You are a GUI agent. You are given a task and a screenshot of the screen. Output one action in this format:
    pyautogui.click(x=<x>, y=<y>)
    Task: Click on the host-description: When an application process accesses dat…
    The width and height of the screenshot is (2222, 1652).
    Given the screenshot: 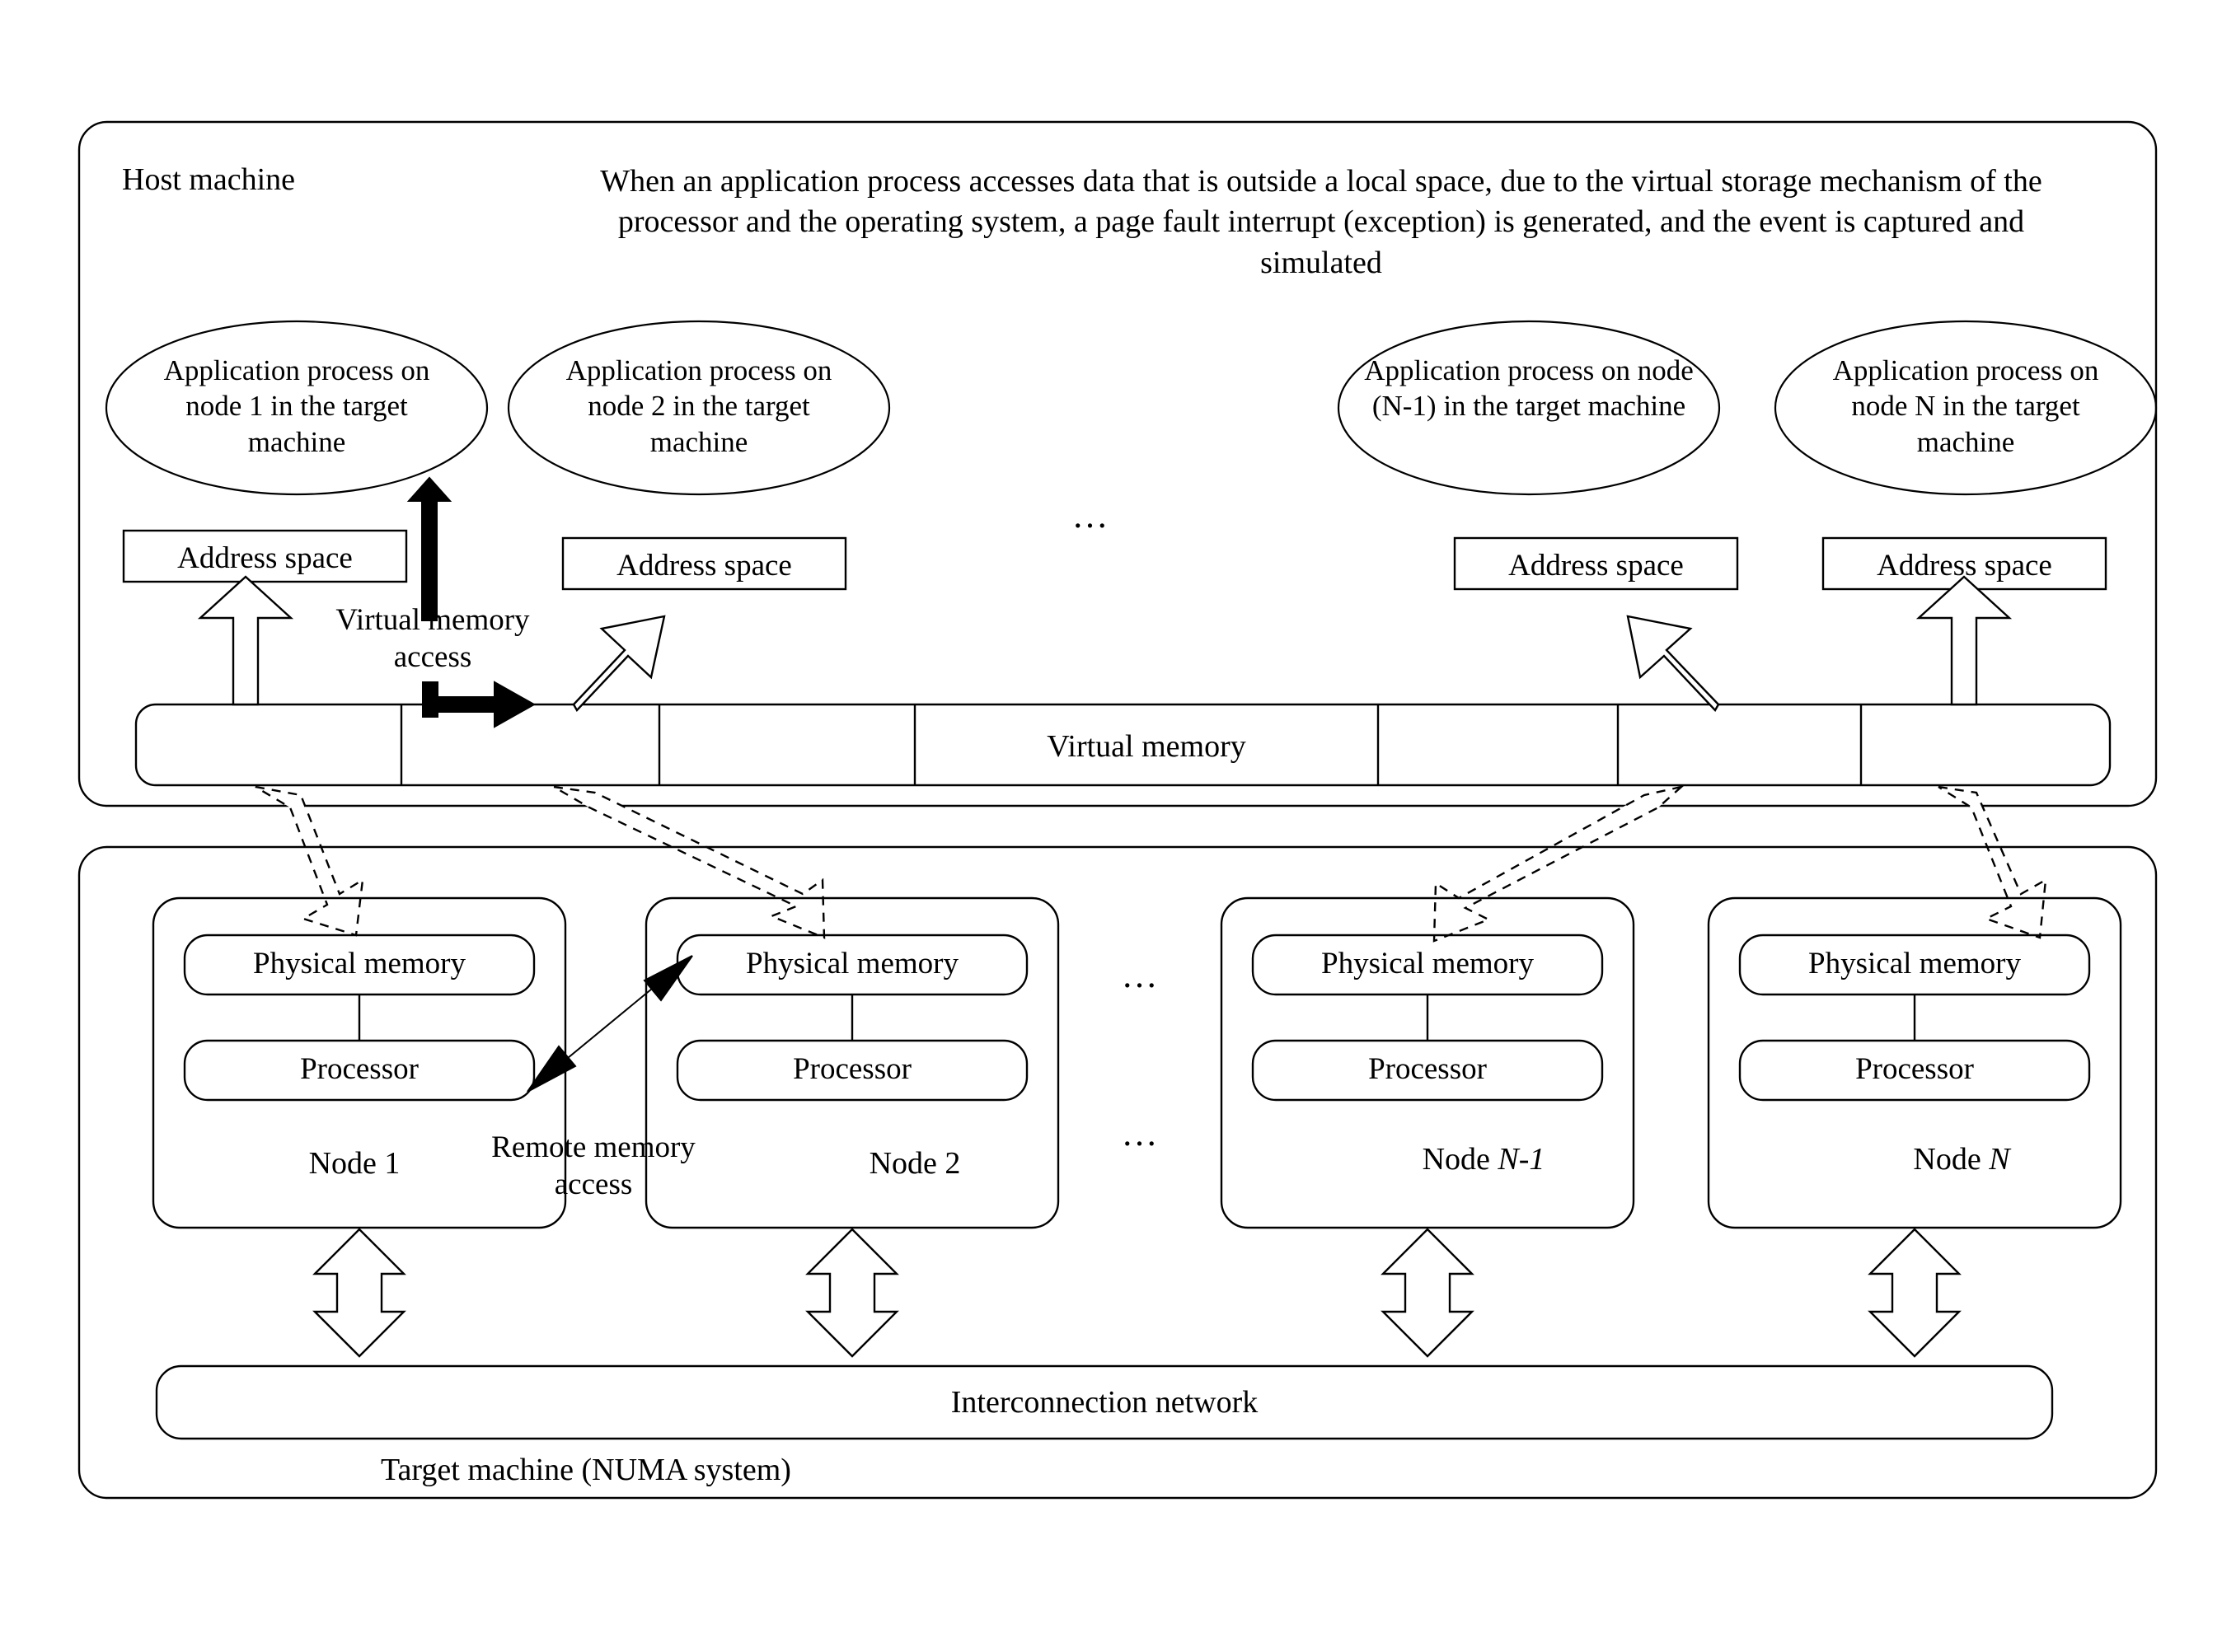 What is the action you would take?
    pyautogui.click(x=1321, y=222)
    